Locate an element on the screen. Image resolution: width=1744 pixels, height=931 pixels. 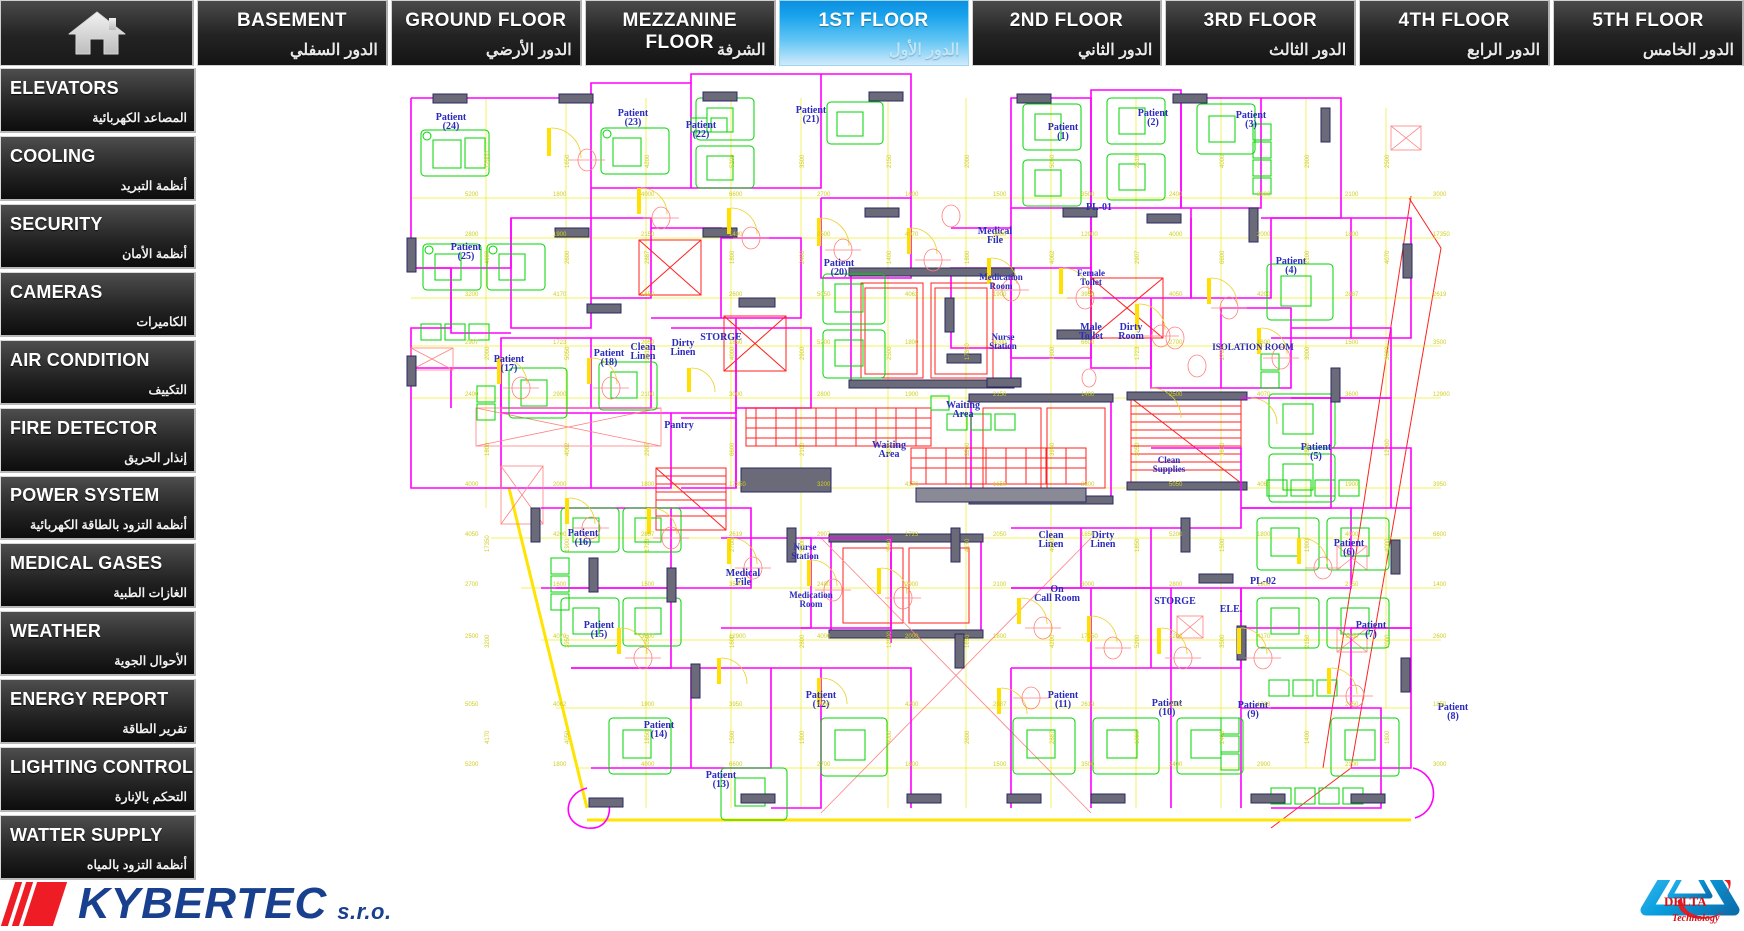
dimension-text: 2800 is located at coordinates (1308, 449).